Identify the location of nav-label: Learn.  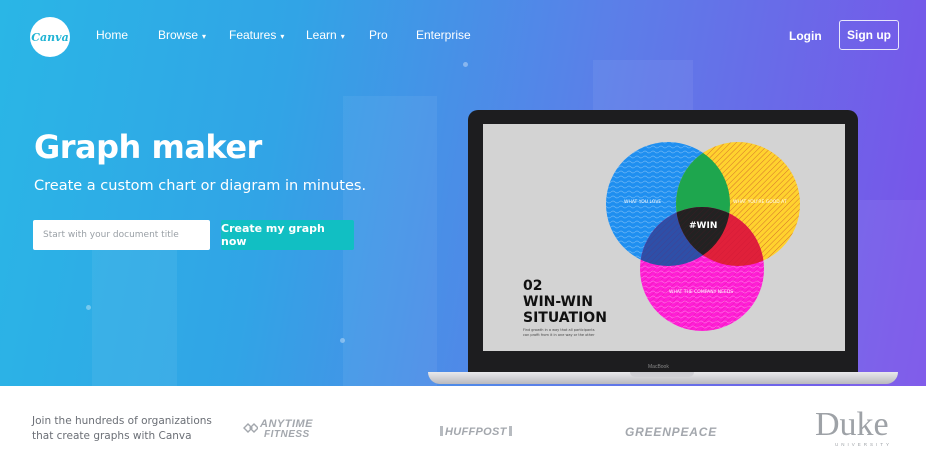
(321, 35).